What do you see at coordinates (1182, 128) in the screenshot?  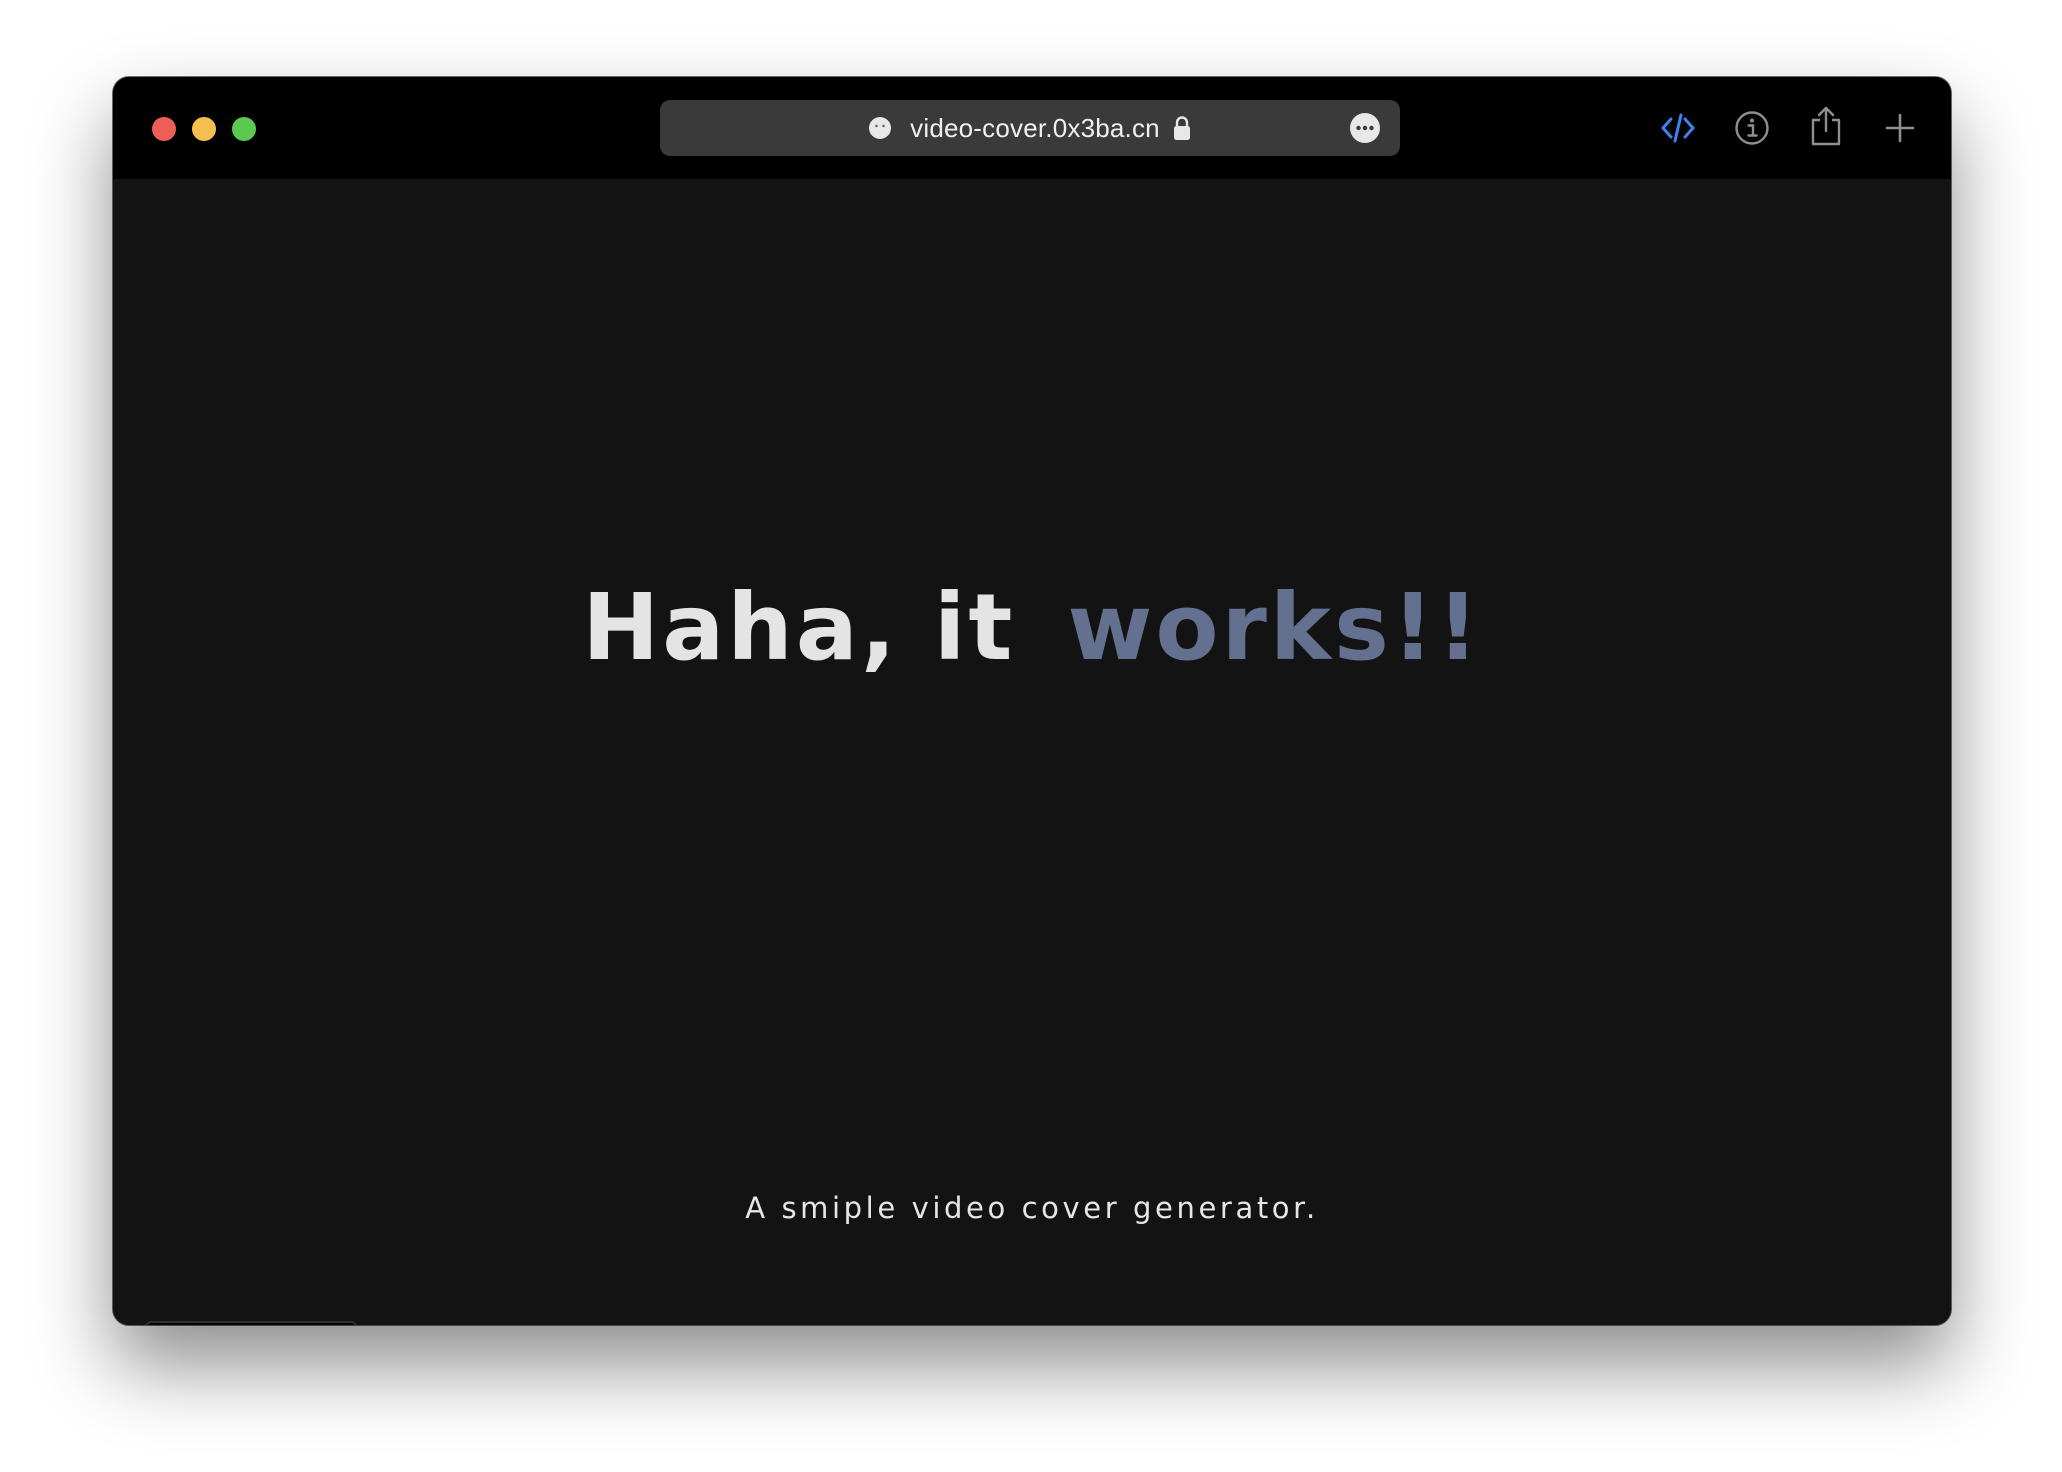 I see `lock-icon` at bounding box center [1182, 128].